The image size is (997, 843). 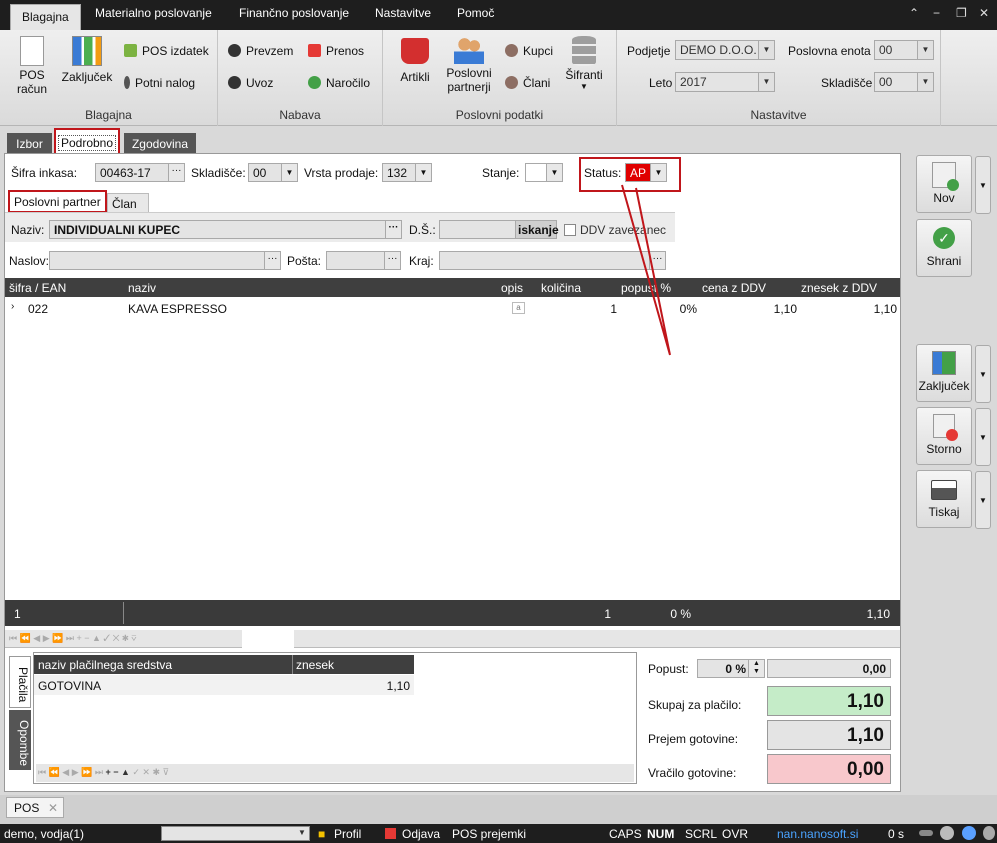 I want to click on tiskaj-label: Tiskaj, so click(x=944, y=512).